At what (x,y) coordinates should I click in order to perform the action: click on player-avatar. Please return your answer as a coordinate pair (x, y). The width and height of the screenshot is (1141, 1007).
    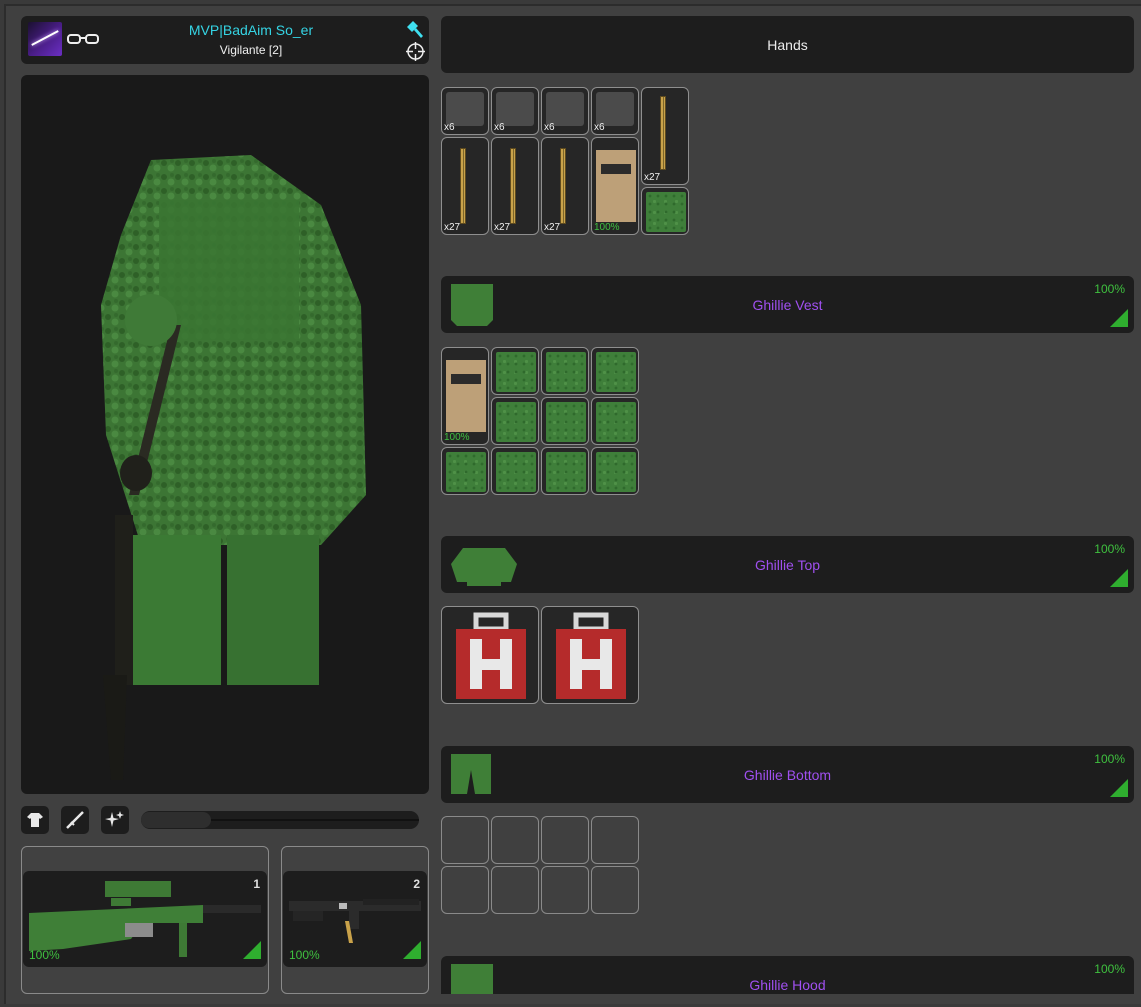
    Looking at the image, I should click on (45, 39).